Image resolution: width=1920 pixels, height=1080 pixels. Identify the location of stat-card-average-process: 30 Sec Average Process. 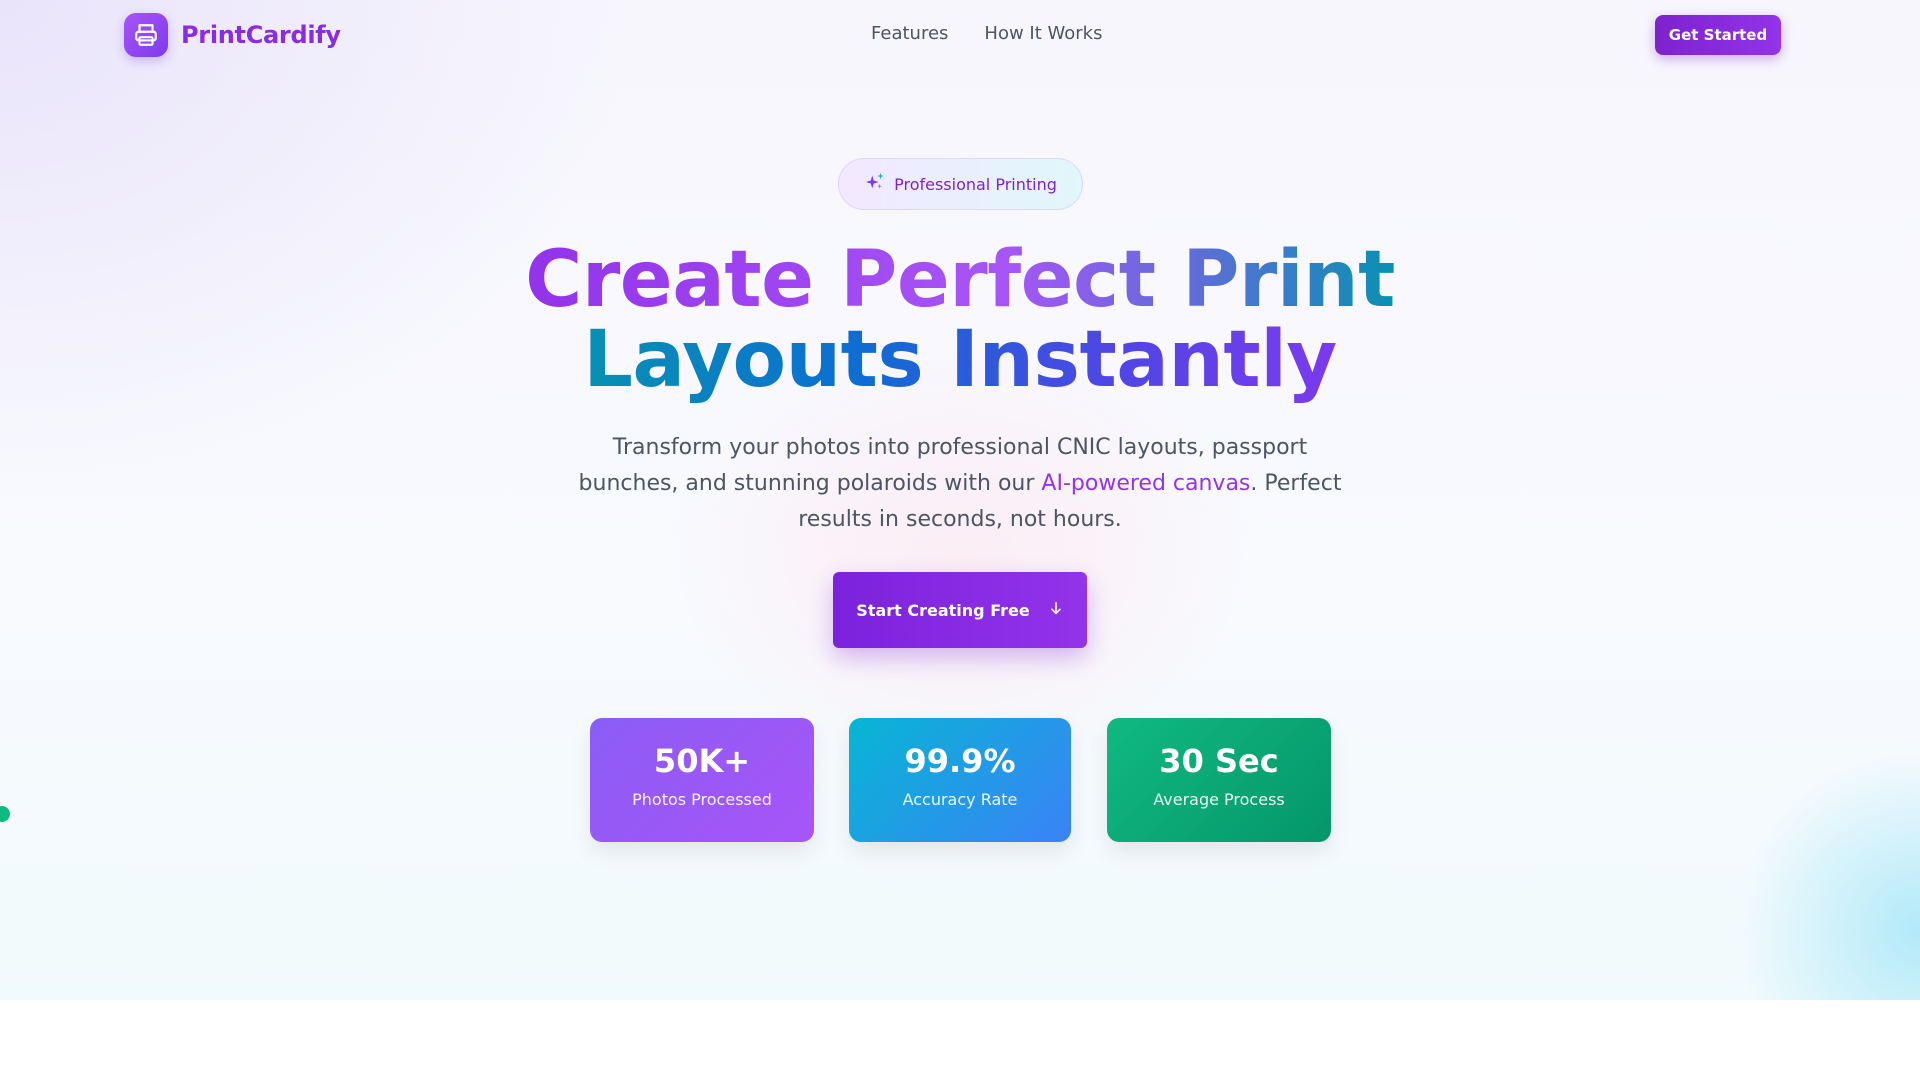
(1219, 780).